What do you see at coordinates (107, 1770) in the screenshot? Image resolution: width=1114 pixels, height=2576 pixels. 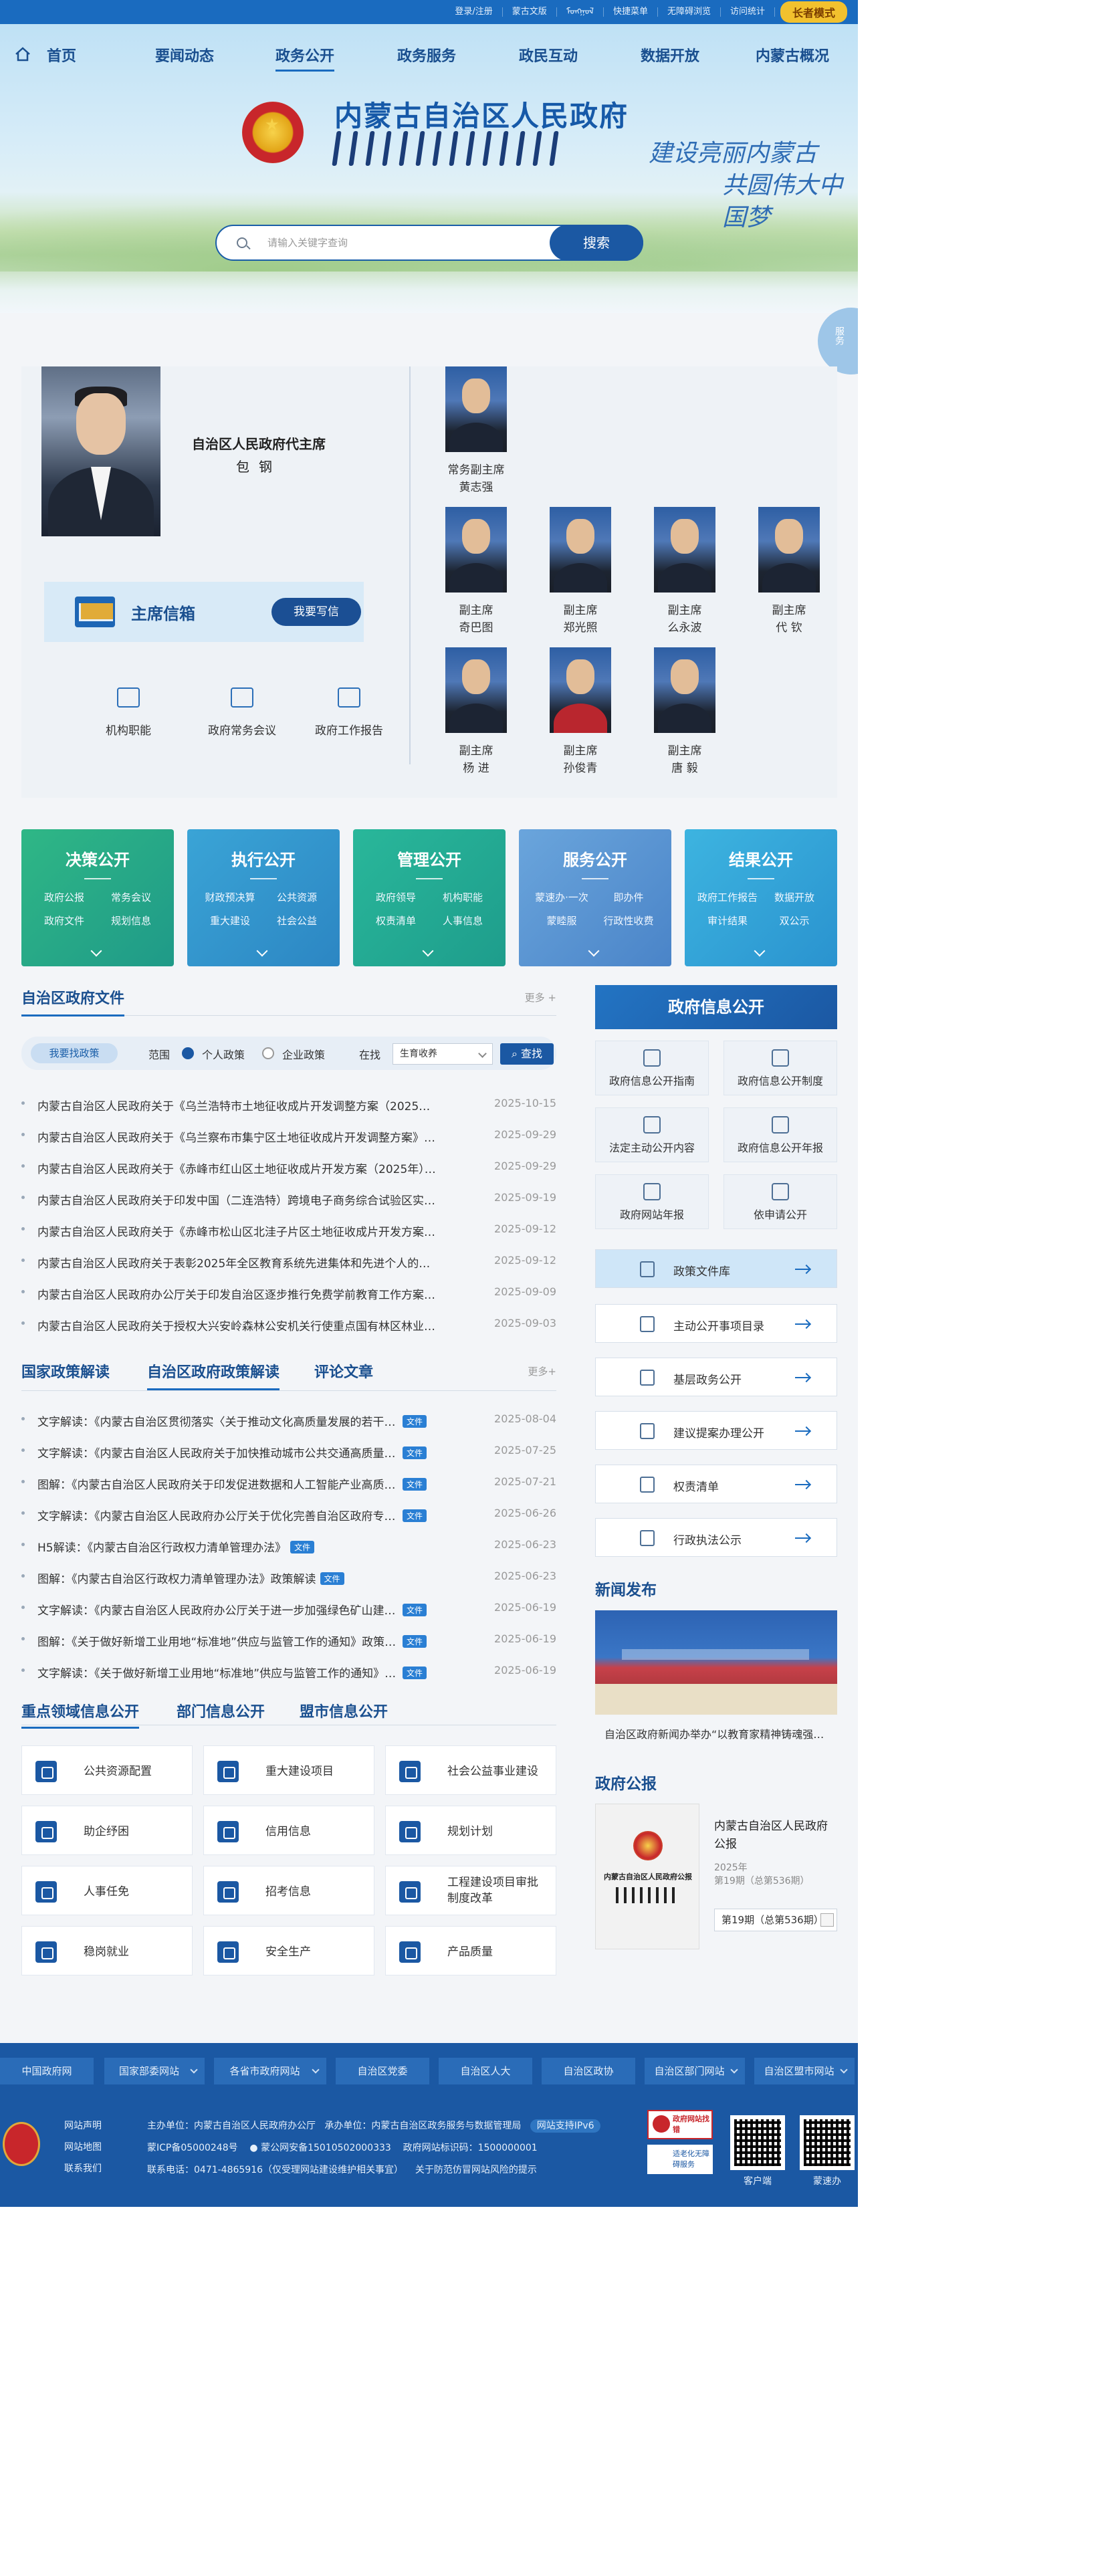 I see `key-area-item: 公共资源配置` at bounding box center [107, 1770].